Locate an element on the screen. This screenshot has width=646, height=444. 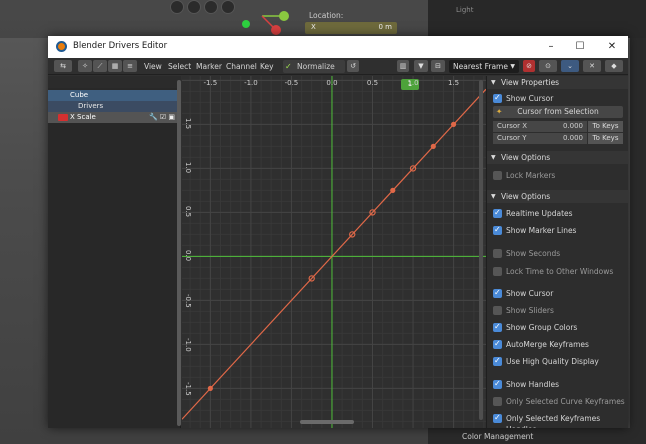
view-option-checkbox: Use High Quality Display is located at coordinates (559, 361).